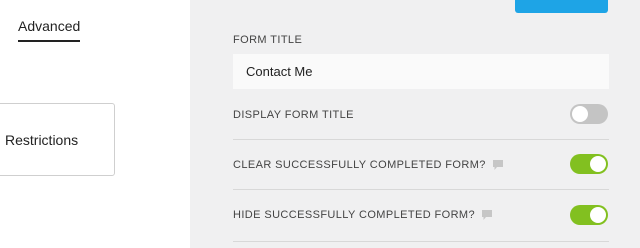 The height and width of the screenshot is (248, 640). I want to click on restrictions-button: Restrictions, so click(57, 139).